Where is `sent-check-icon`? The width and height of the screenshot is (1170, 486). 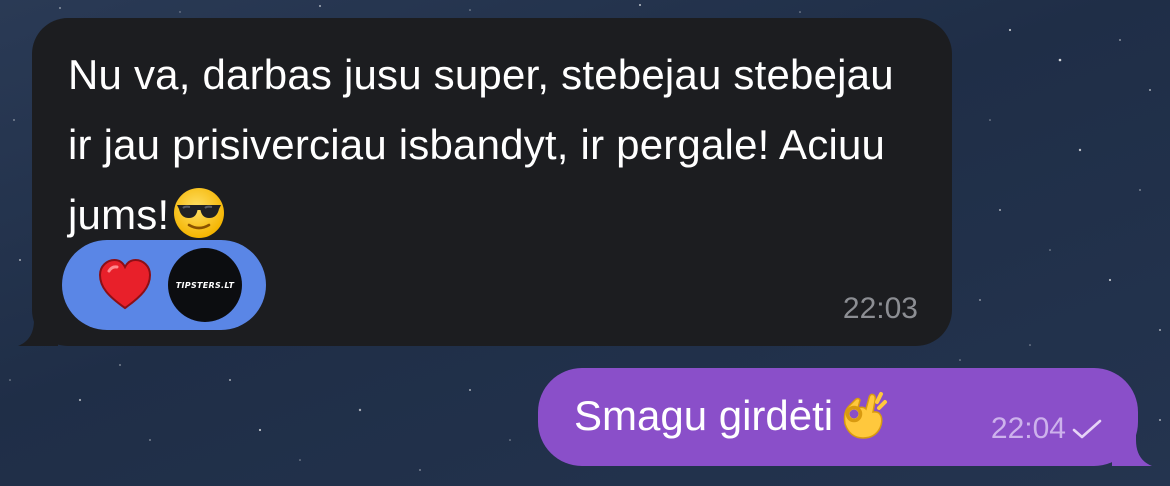 sent-check-icon is located at coordinates (1087, 429).